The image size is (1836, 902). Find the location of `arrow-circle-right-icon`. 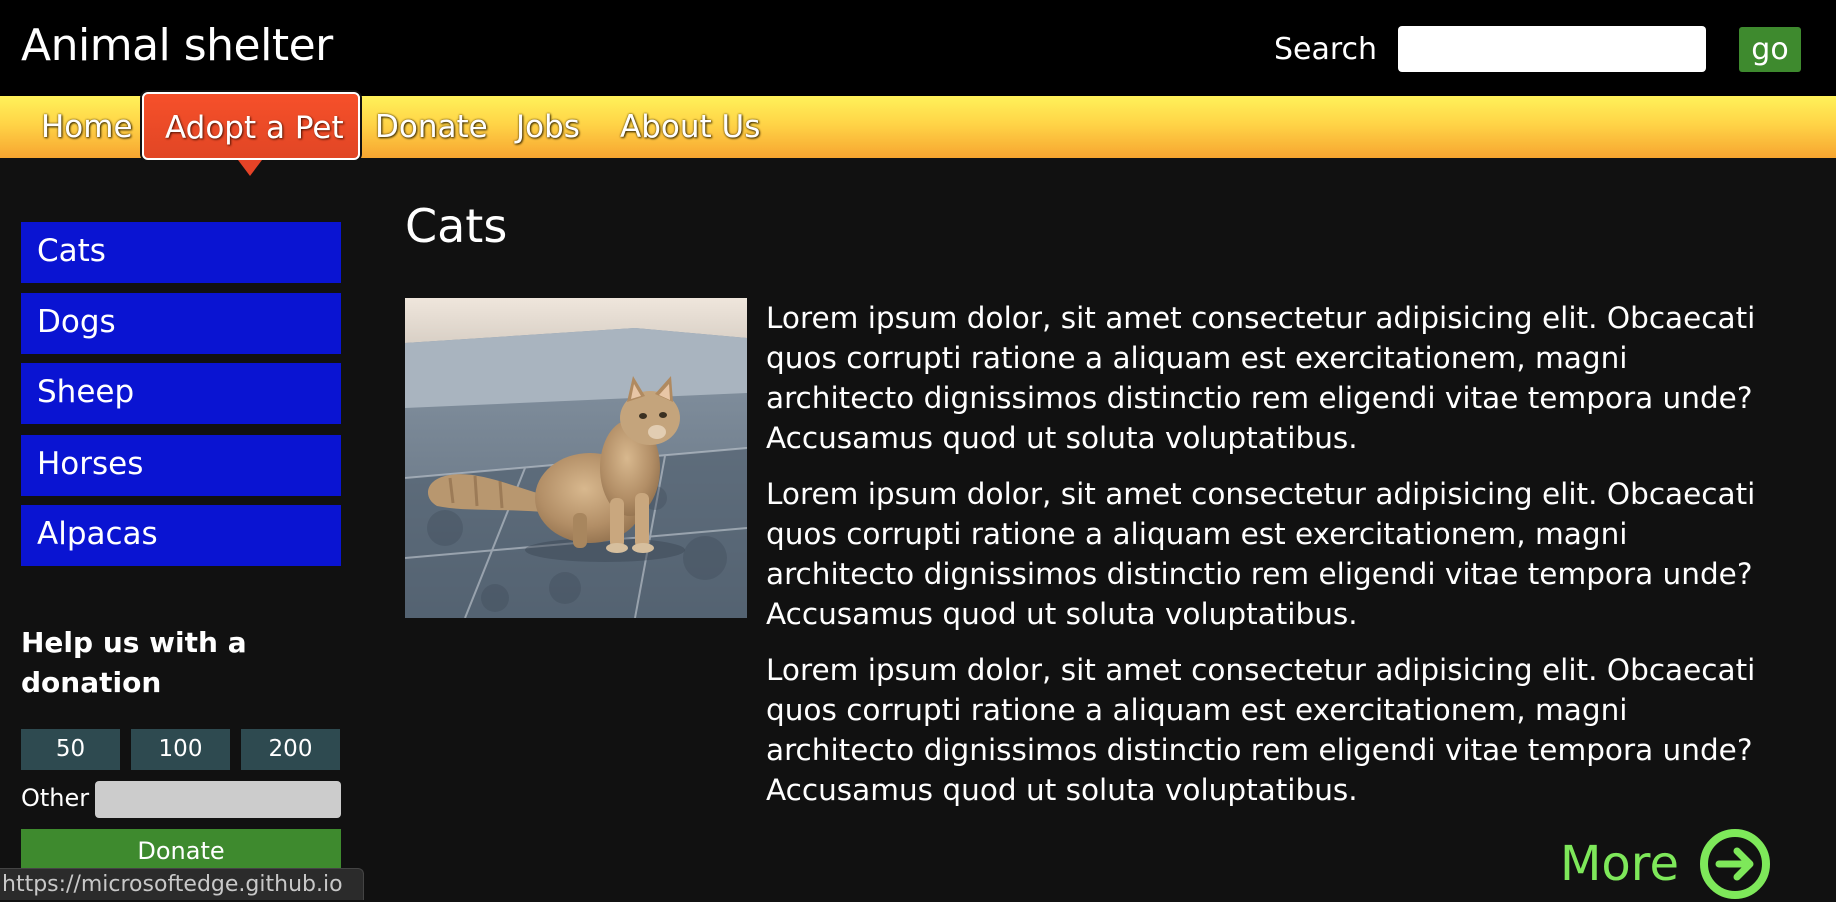

arrow-circle-right-icon is located at coordinates (1735, 864).